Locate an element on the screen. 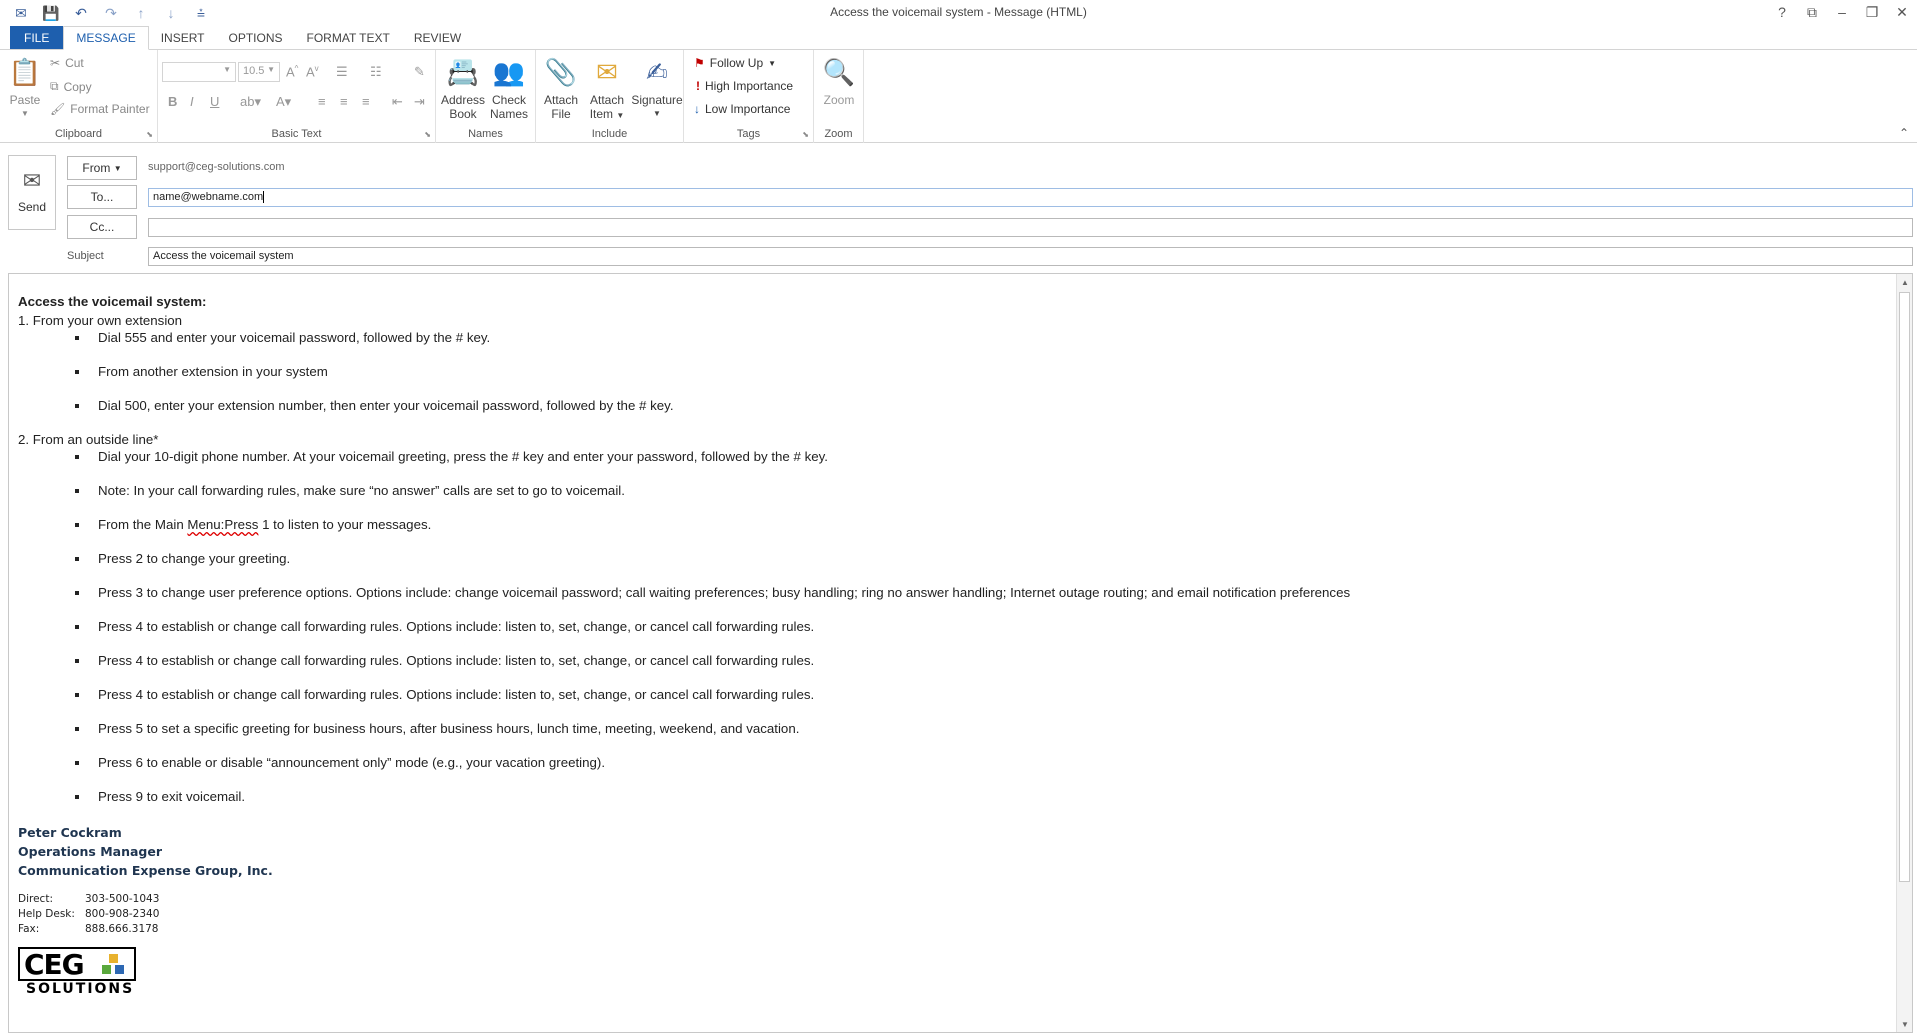 Image resolution: width=1917 pixels, height=1034 pixels. vertical-scrollbar: ▲ ▼ is located at coordinates (1904, 653).